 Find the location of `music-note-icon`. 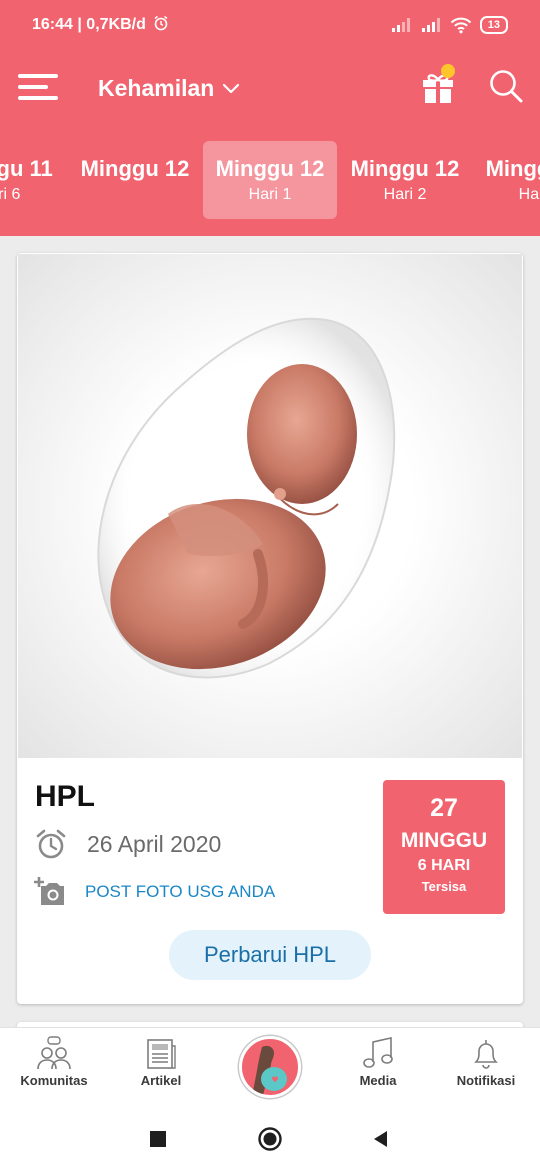

music-note-icon is located at coordinates (378, 1052).